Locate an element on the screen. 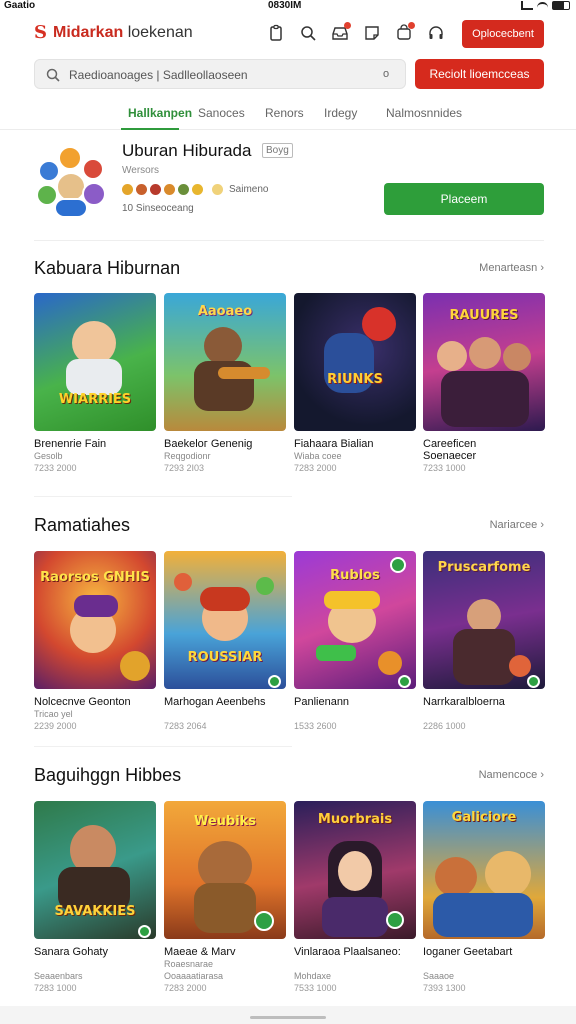 The height and width of the screenshot is (1024, 576). search-input: Raedioanoages | Sadlleollaoseen o is located at coordinates (220, 74).